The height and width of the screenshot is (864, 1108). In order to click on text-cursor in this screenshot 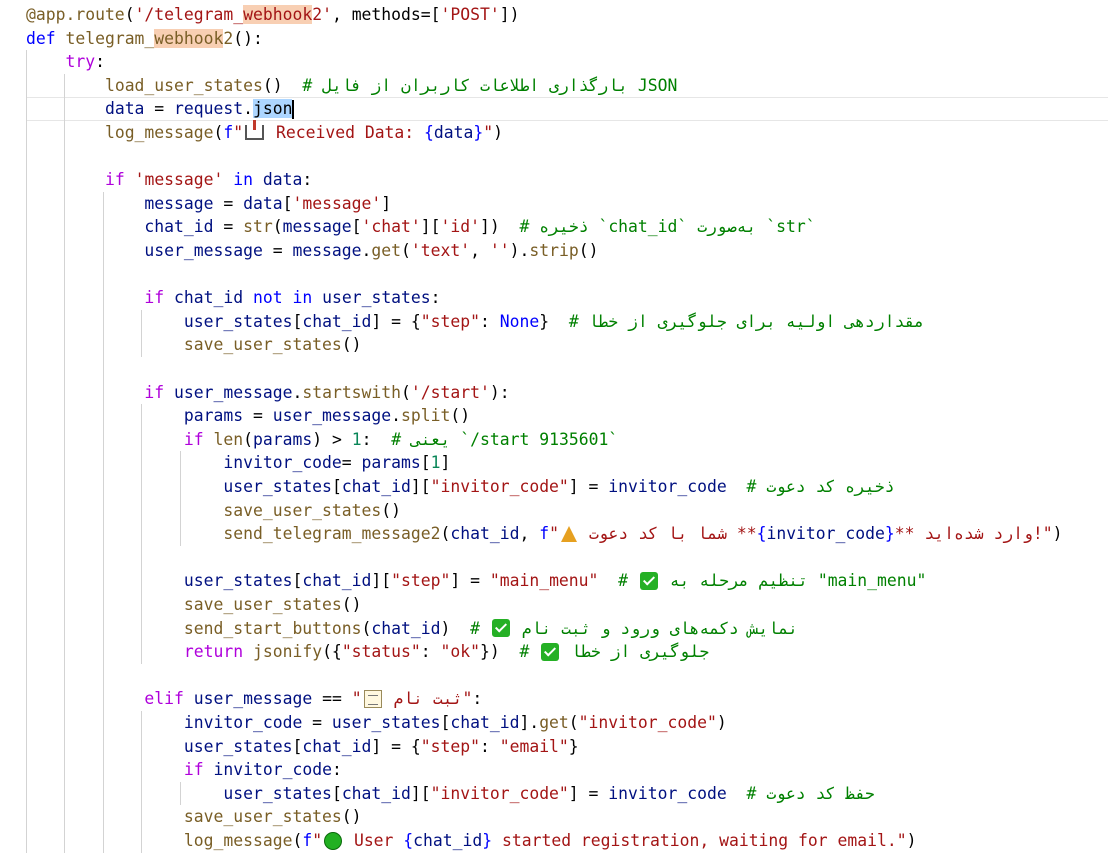, I will do `click(293, 110)`.